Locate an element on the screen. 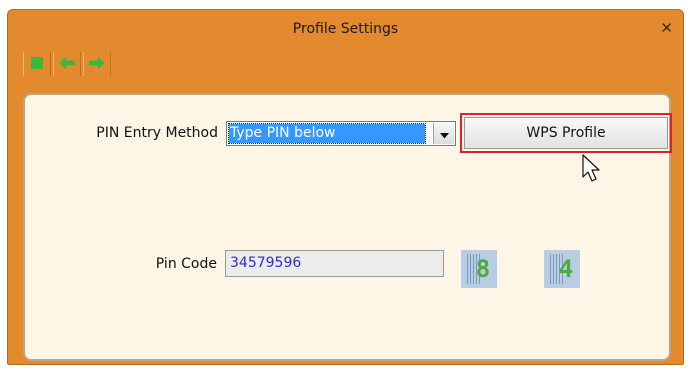 This screenshot has width=690, height=372. back-arrow-icon is located at coordinates (67, 64).